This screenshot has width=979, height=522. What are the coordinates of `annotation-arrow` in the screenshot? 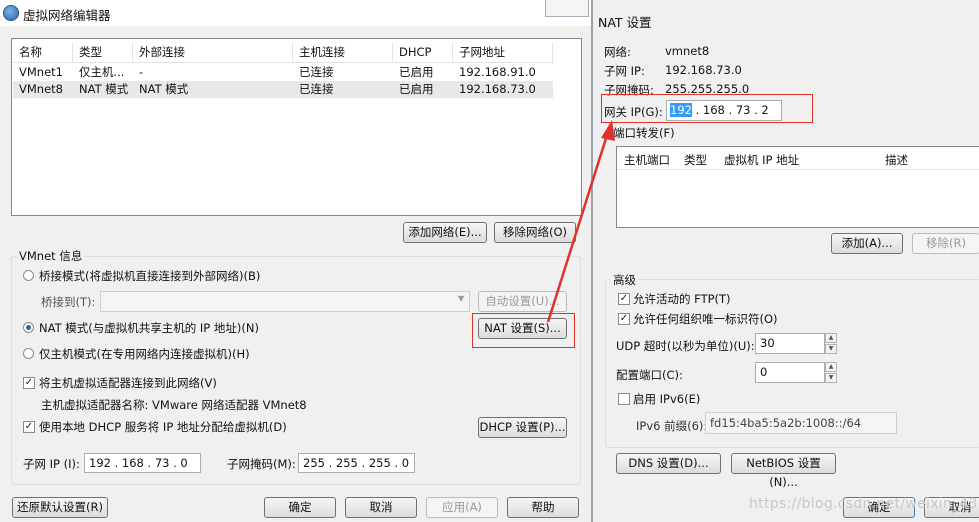 It's located at (580, 221).